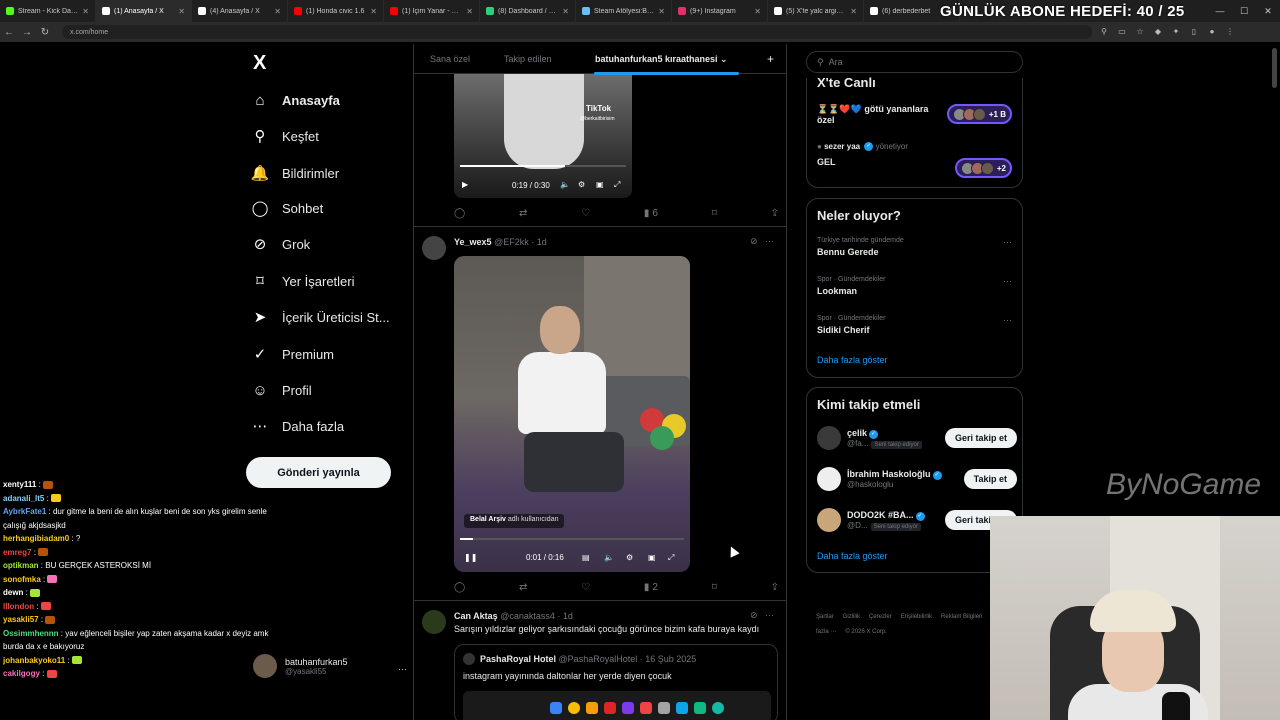 This screenshot has width=1280, height=720. Describe the element at coordinates (1274, 68) in the screenshot. I see `page-scrollbar` at that location.